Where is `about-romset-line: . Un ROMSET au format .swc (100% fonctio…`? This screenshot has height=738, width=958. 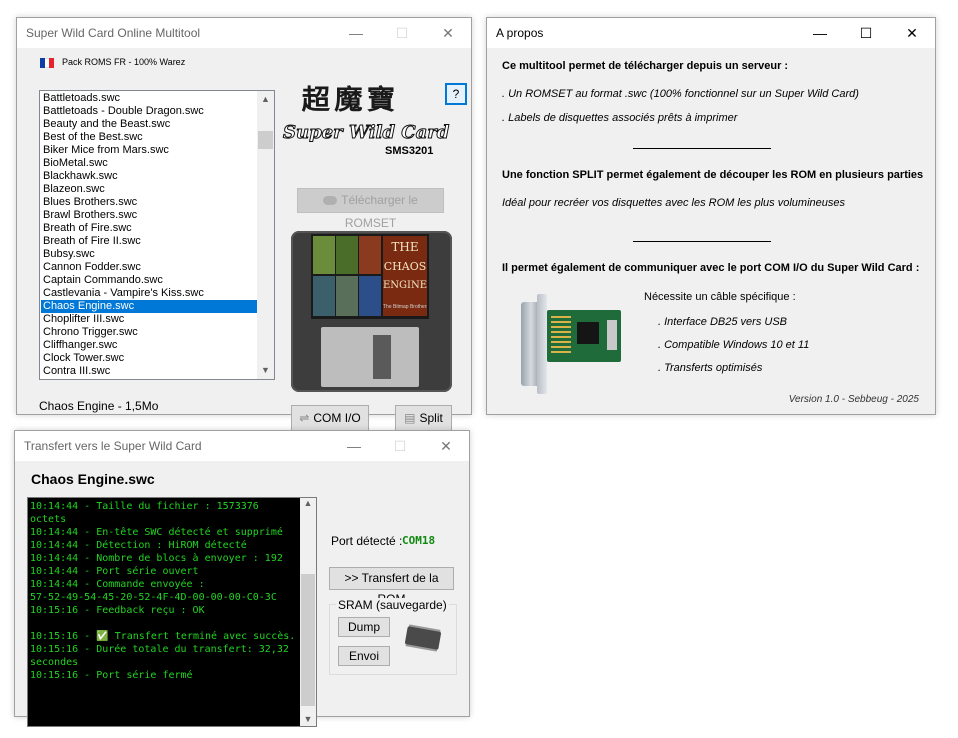 about-romset-line: . Un ROMSET au format .swc (100% fonctio… is located at coordinates (680, 94).